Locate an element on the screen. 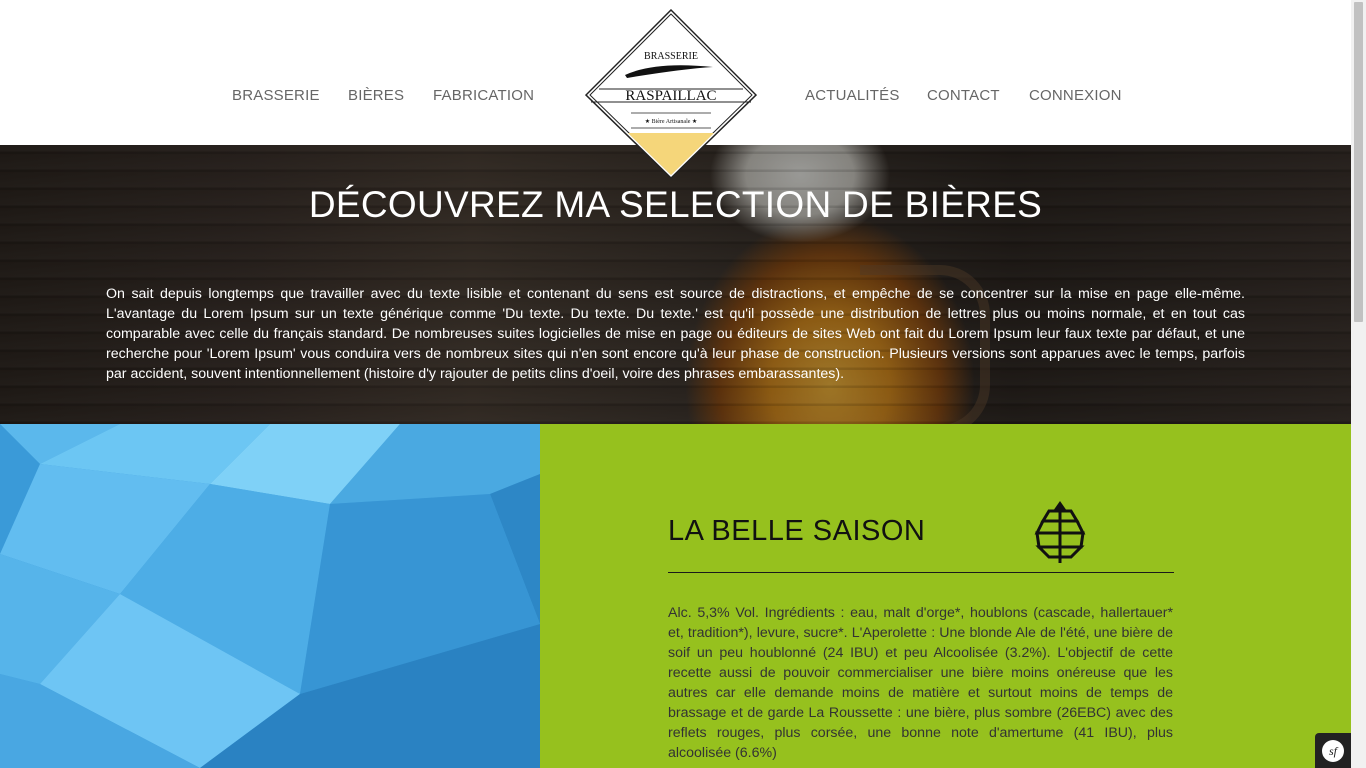 This screenshot has width=1366, height=768. nav-link-brasserie: BRASSERIE is located at coordinates (276, 96).